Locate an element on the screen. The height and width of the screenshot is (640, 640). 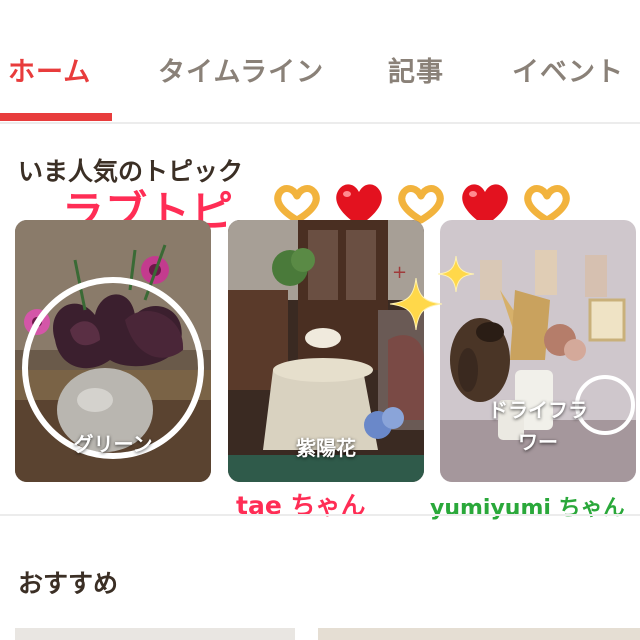
tab-events: イベント is located at coordinates (568, 69).